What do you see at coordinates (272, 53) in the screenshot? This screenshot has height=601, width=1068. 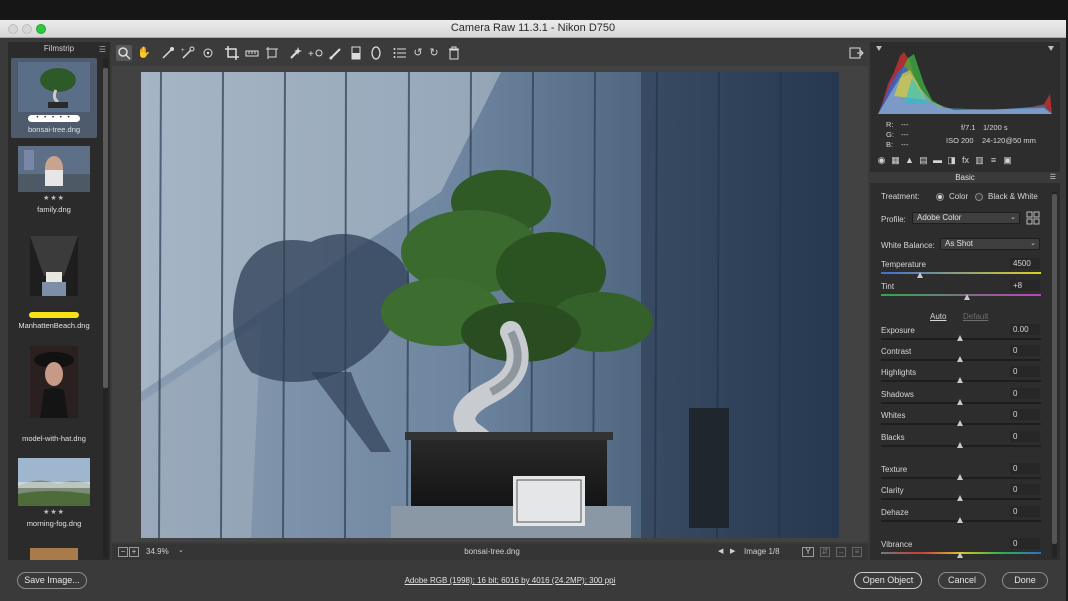 I see `transform-icon` at bounding box center [272, 53].